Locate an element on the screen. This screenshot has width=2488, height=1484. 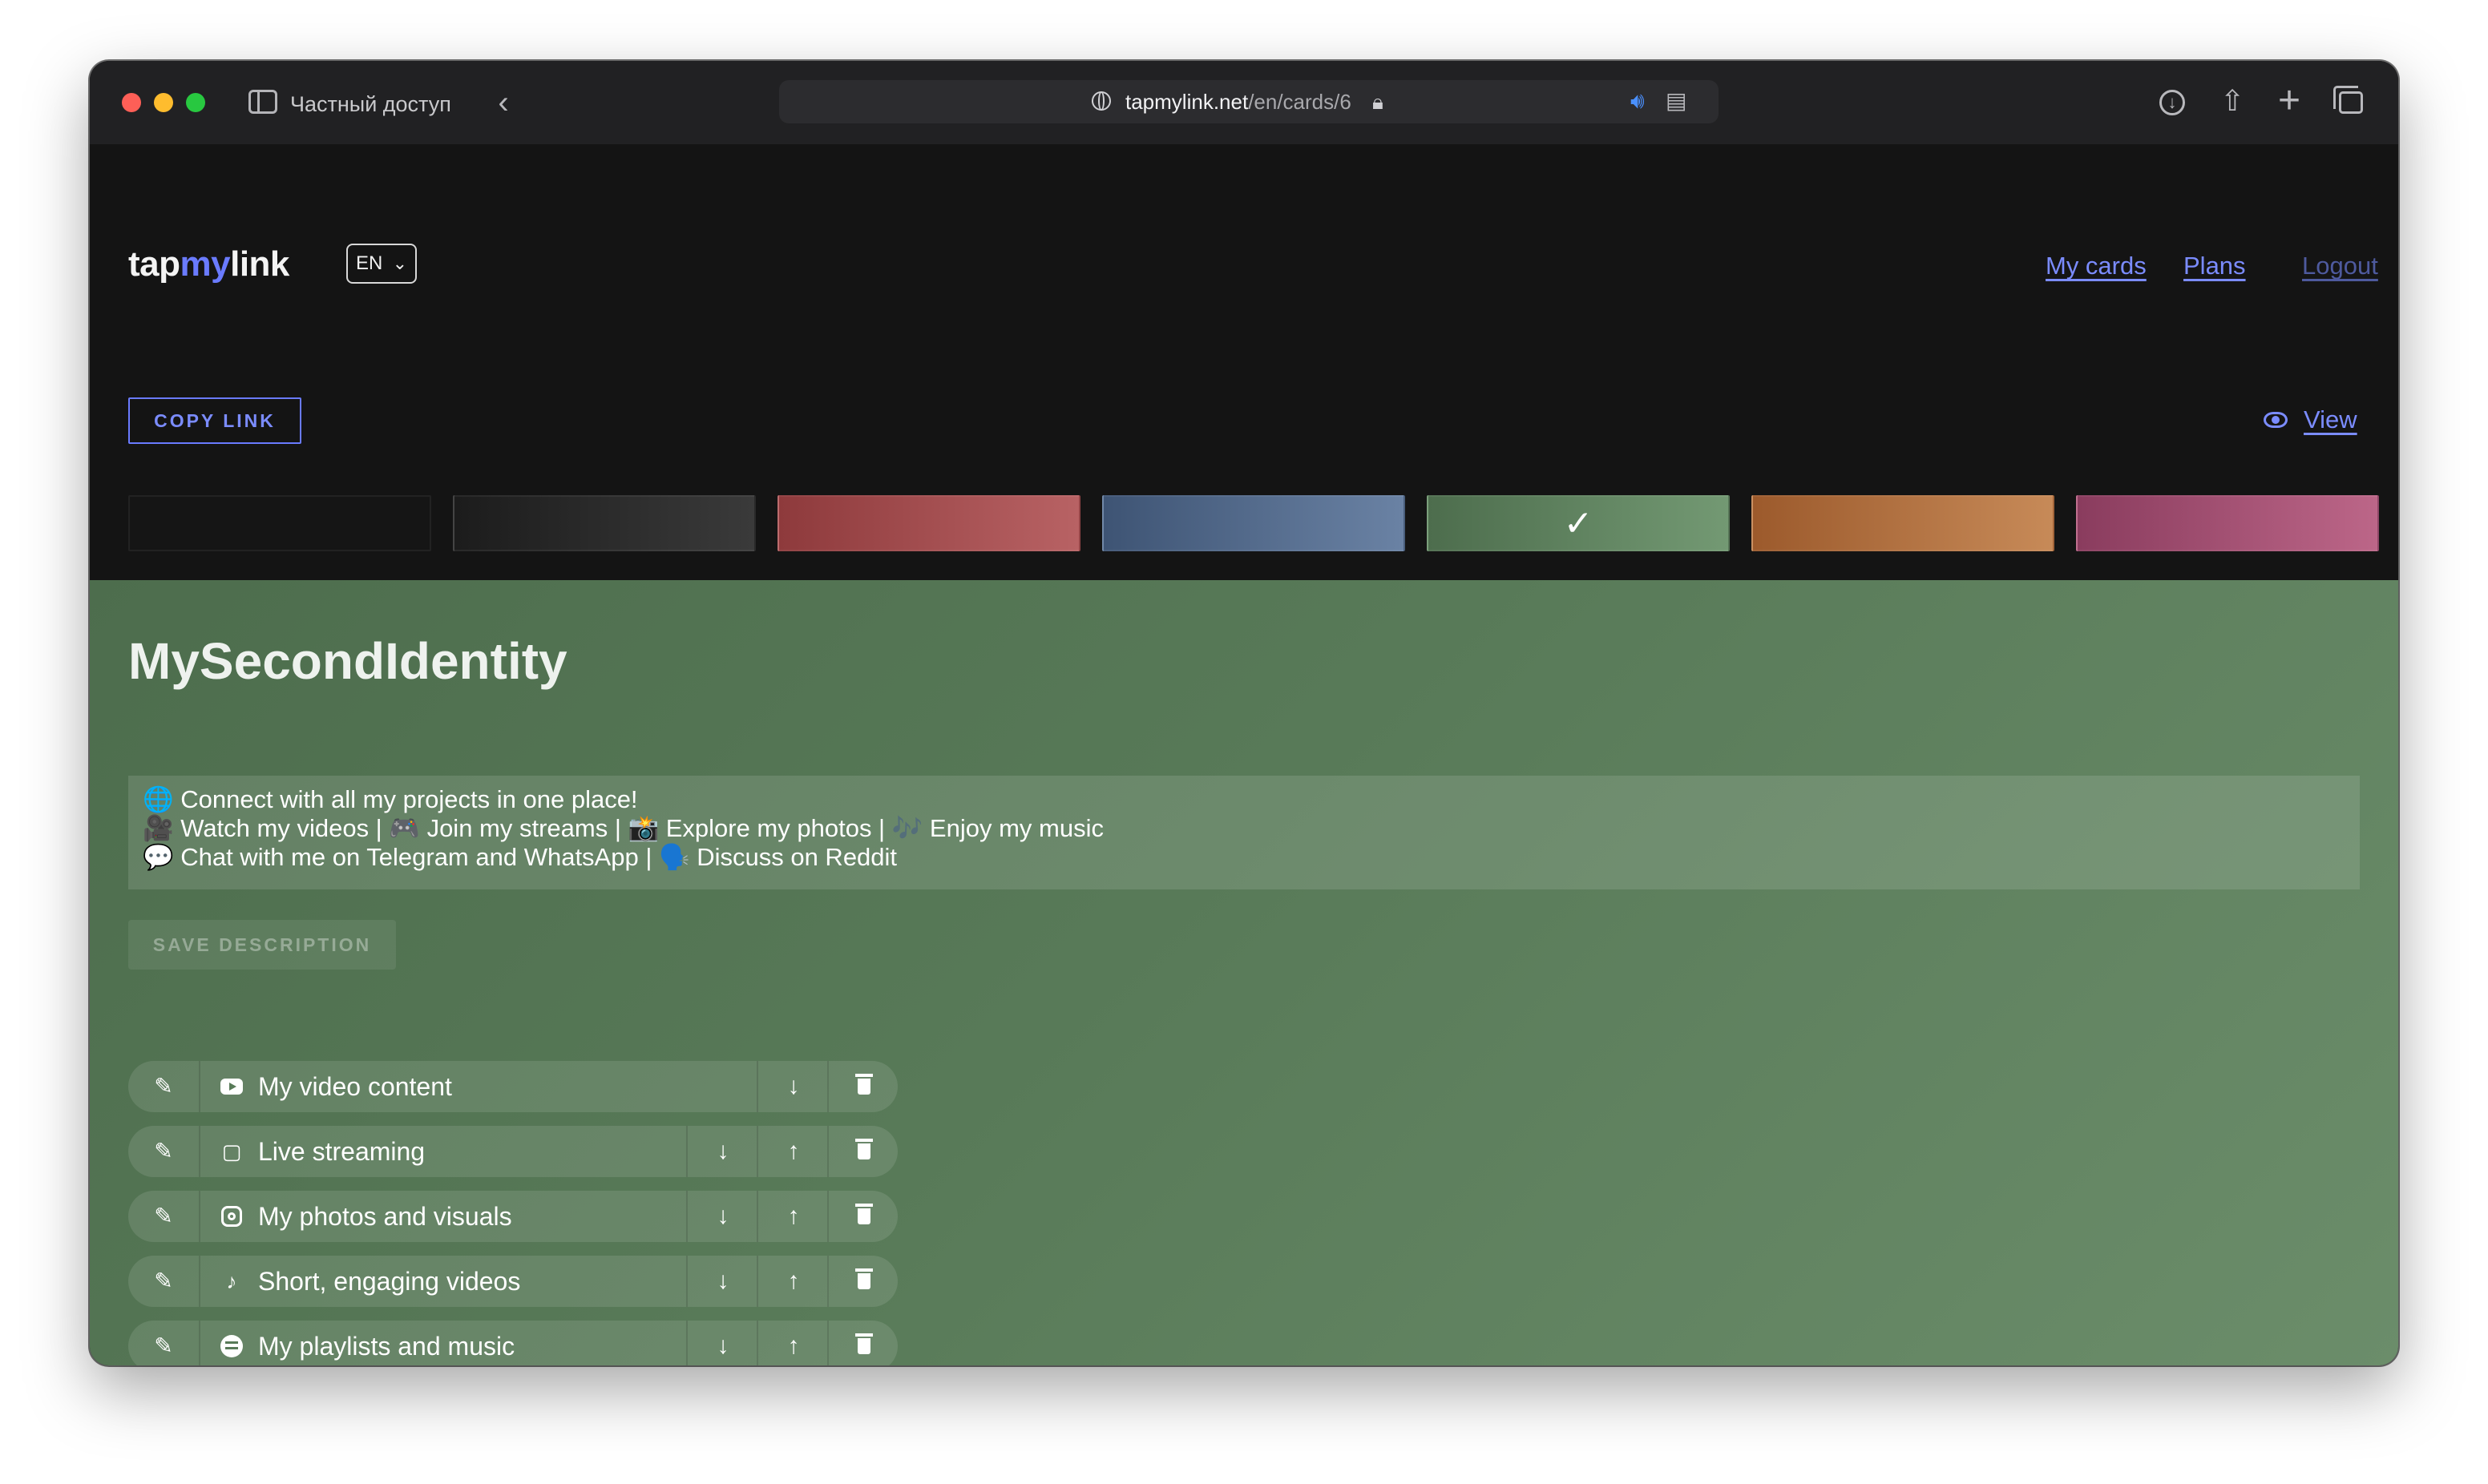
speaker-icon: 🔊︎ is located at coordinates (1637, 101).